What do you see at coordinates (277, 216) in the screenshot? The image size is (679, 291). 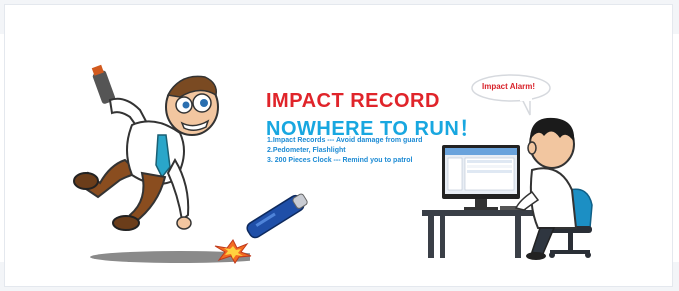 I see `patrol-device-icon` at bounding box center [277, 216].